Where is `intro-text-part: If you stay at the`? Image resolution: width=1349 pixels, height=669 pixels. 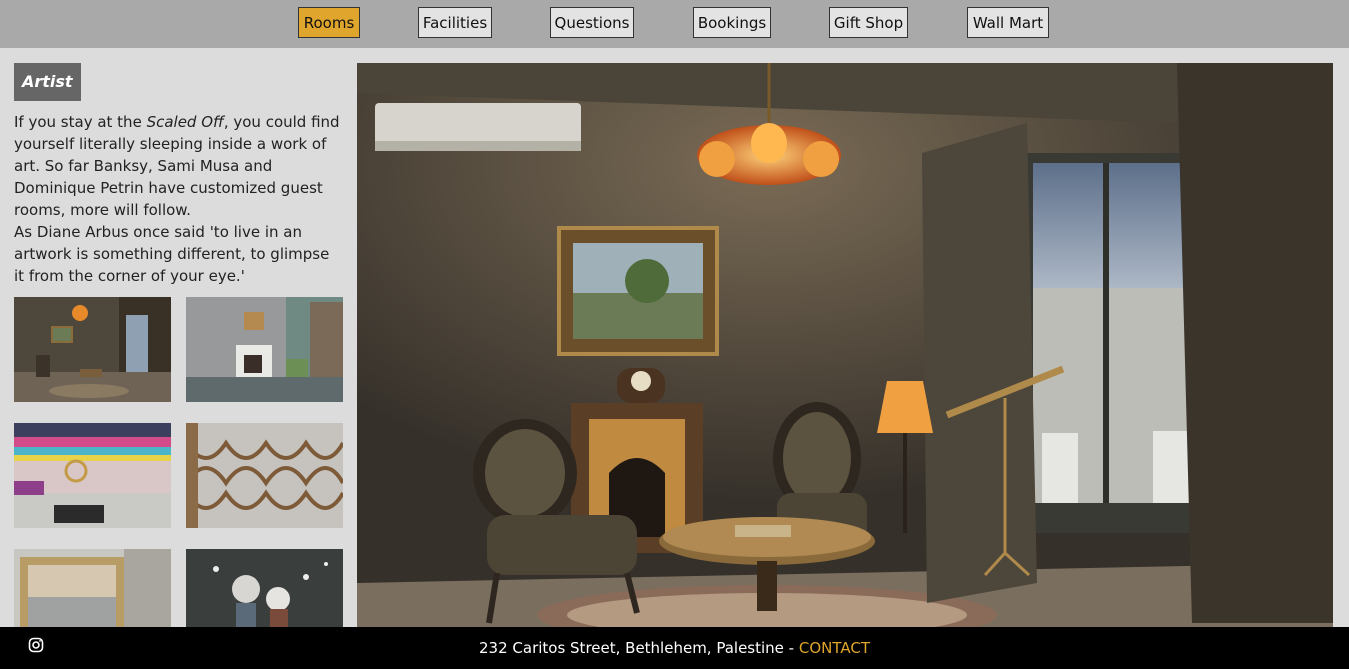 intro-text-part: If you stay at the is located at coordinates (80, 122).